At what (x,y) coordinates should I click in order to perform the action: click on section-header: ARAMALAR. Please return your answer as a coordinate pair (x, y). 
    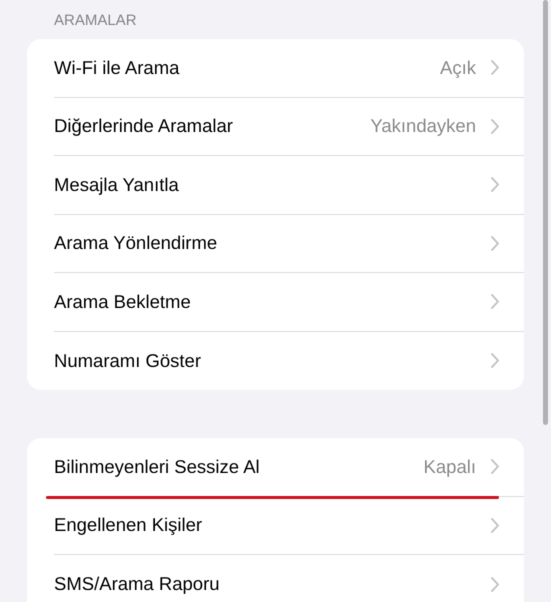
    Looking at the image, I should click on (95, 21).